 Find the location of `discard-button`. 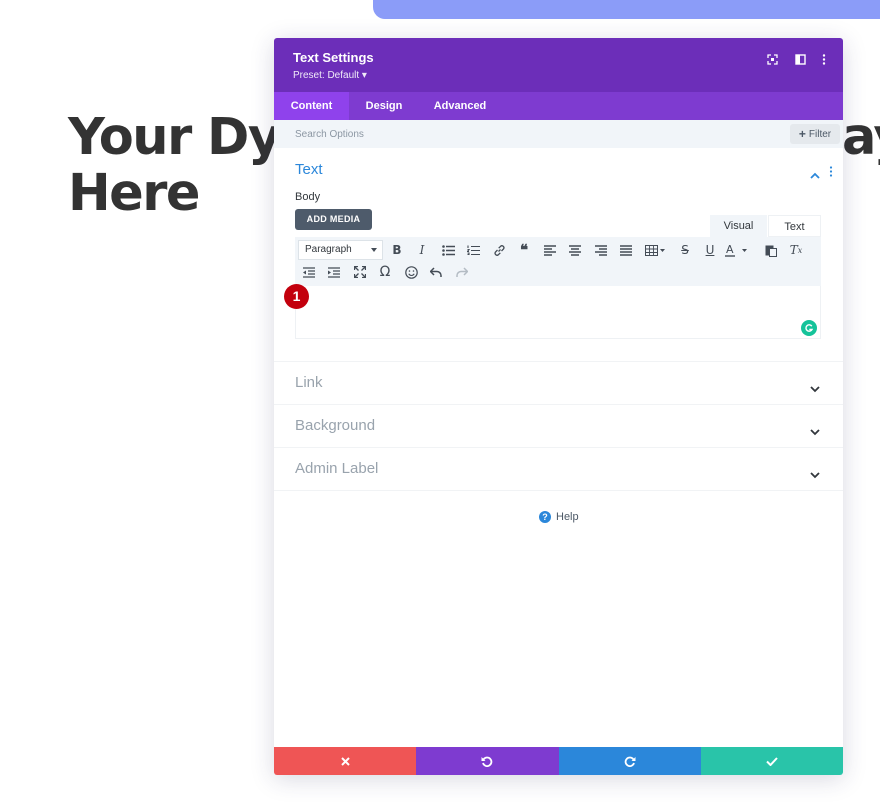

discard-button is located at coordinates (345, 761).